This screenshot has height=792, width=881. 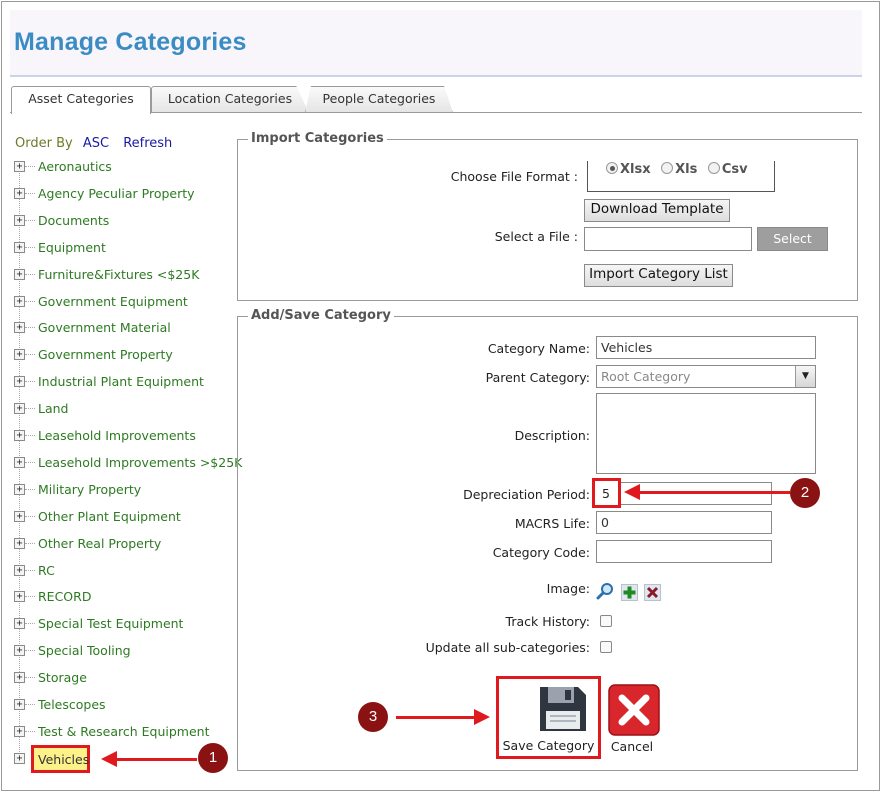 What do you see at coordinates (60, 759) in the screenshot?
I see `selected-tree-item: Vehicles` at bounding box center [60, 759].